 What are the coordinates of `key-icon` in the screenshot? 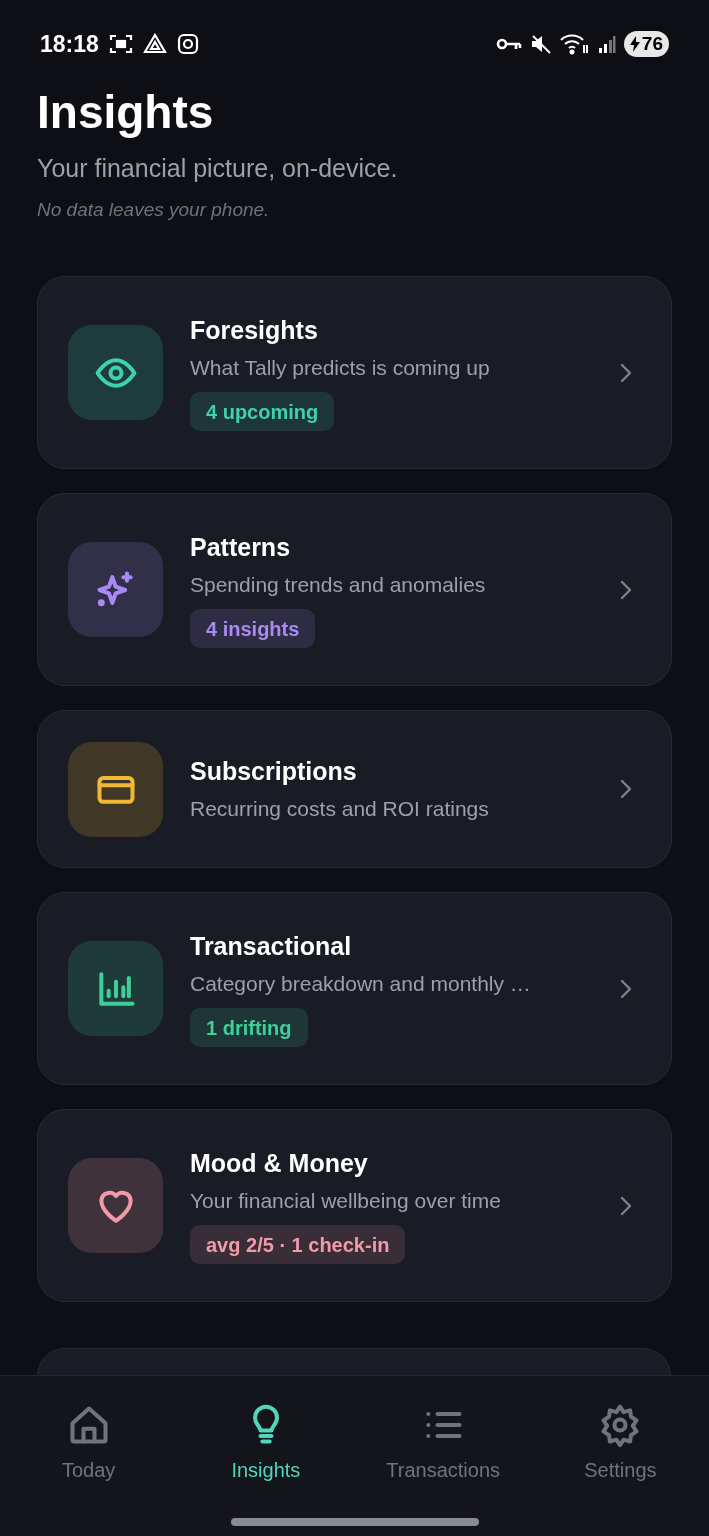 It's located at (508, 44).